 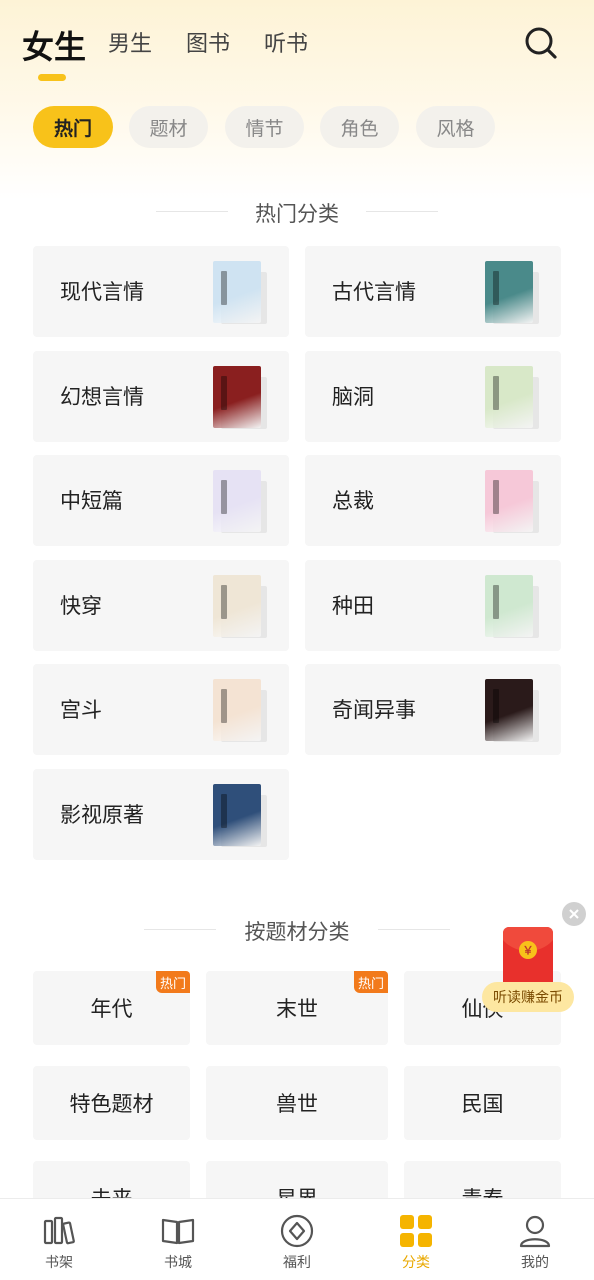 I want to click on subject-category-card: 民国, so click(x=482, y=1103).